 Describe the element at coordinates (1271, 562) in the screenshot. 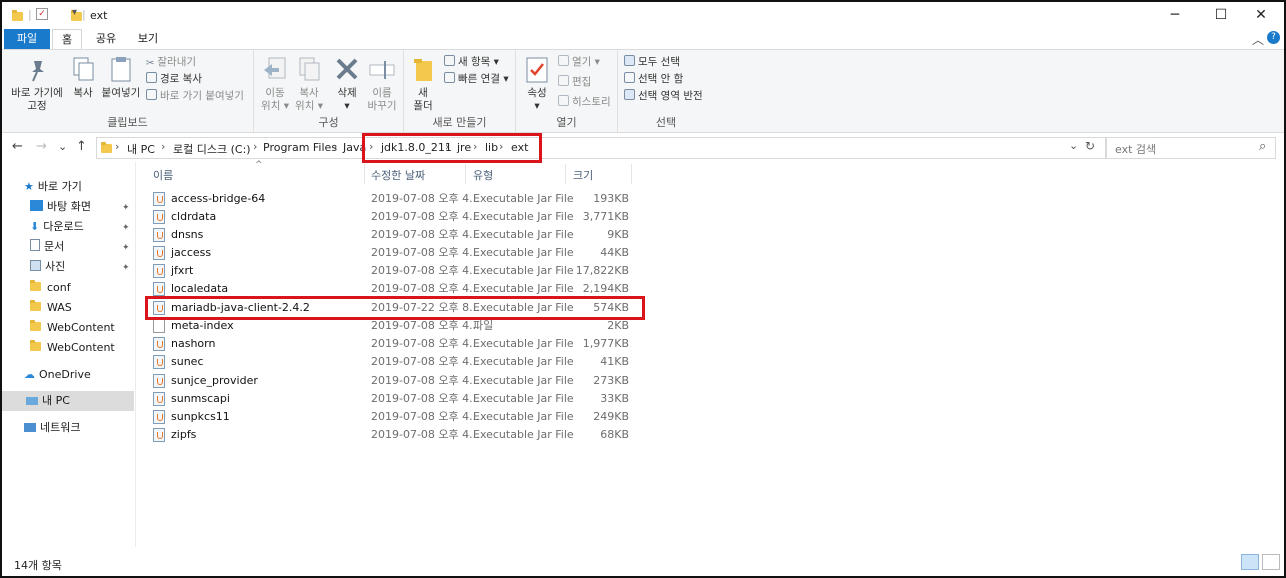

I see `large-icons-view-button` at that location.